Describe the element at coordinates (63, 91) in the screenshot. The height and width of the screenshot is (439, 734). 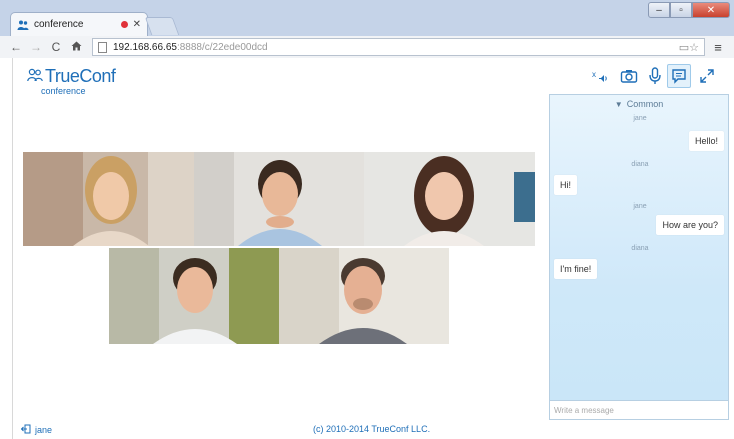
I see `logo-subtitle: conference` at that location.